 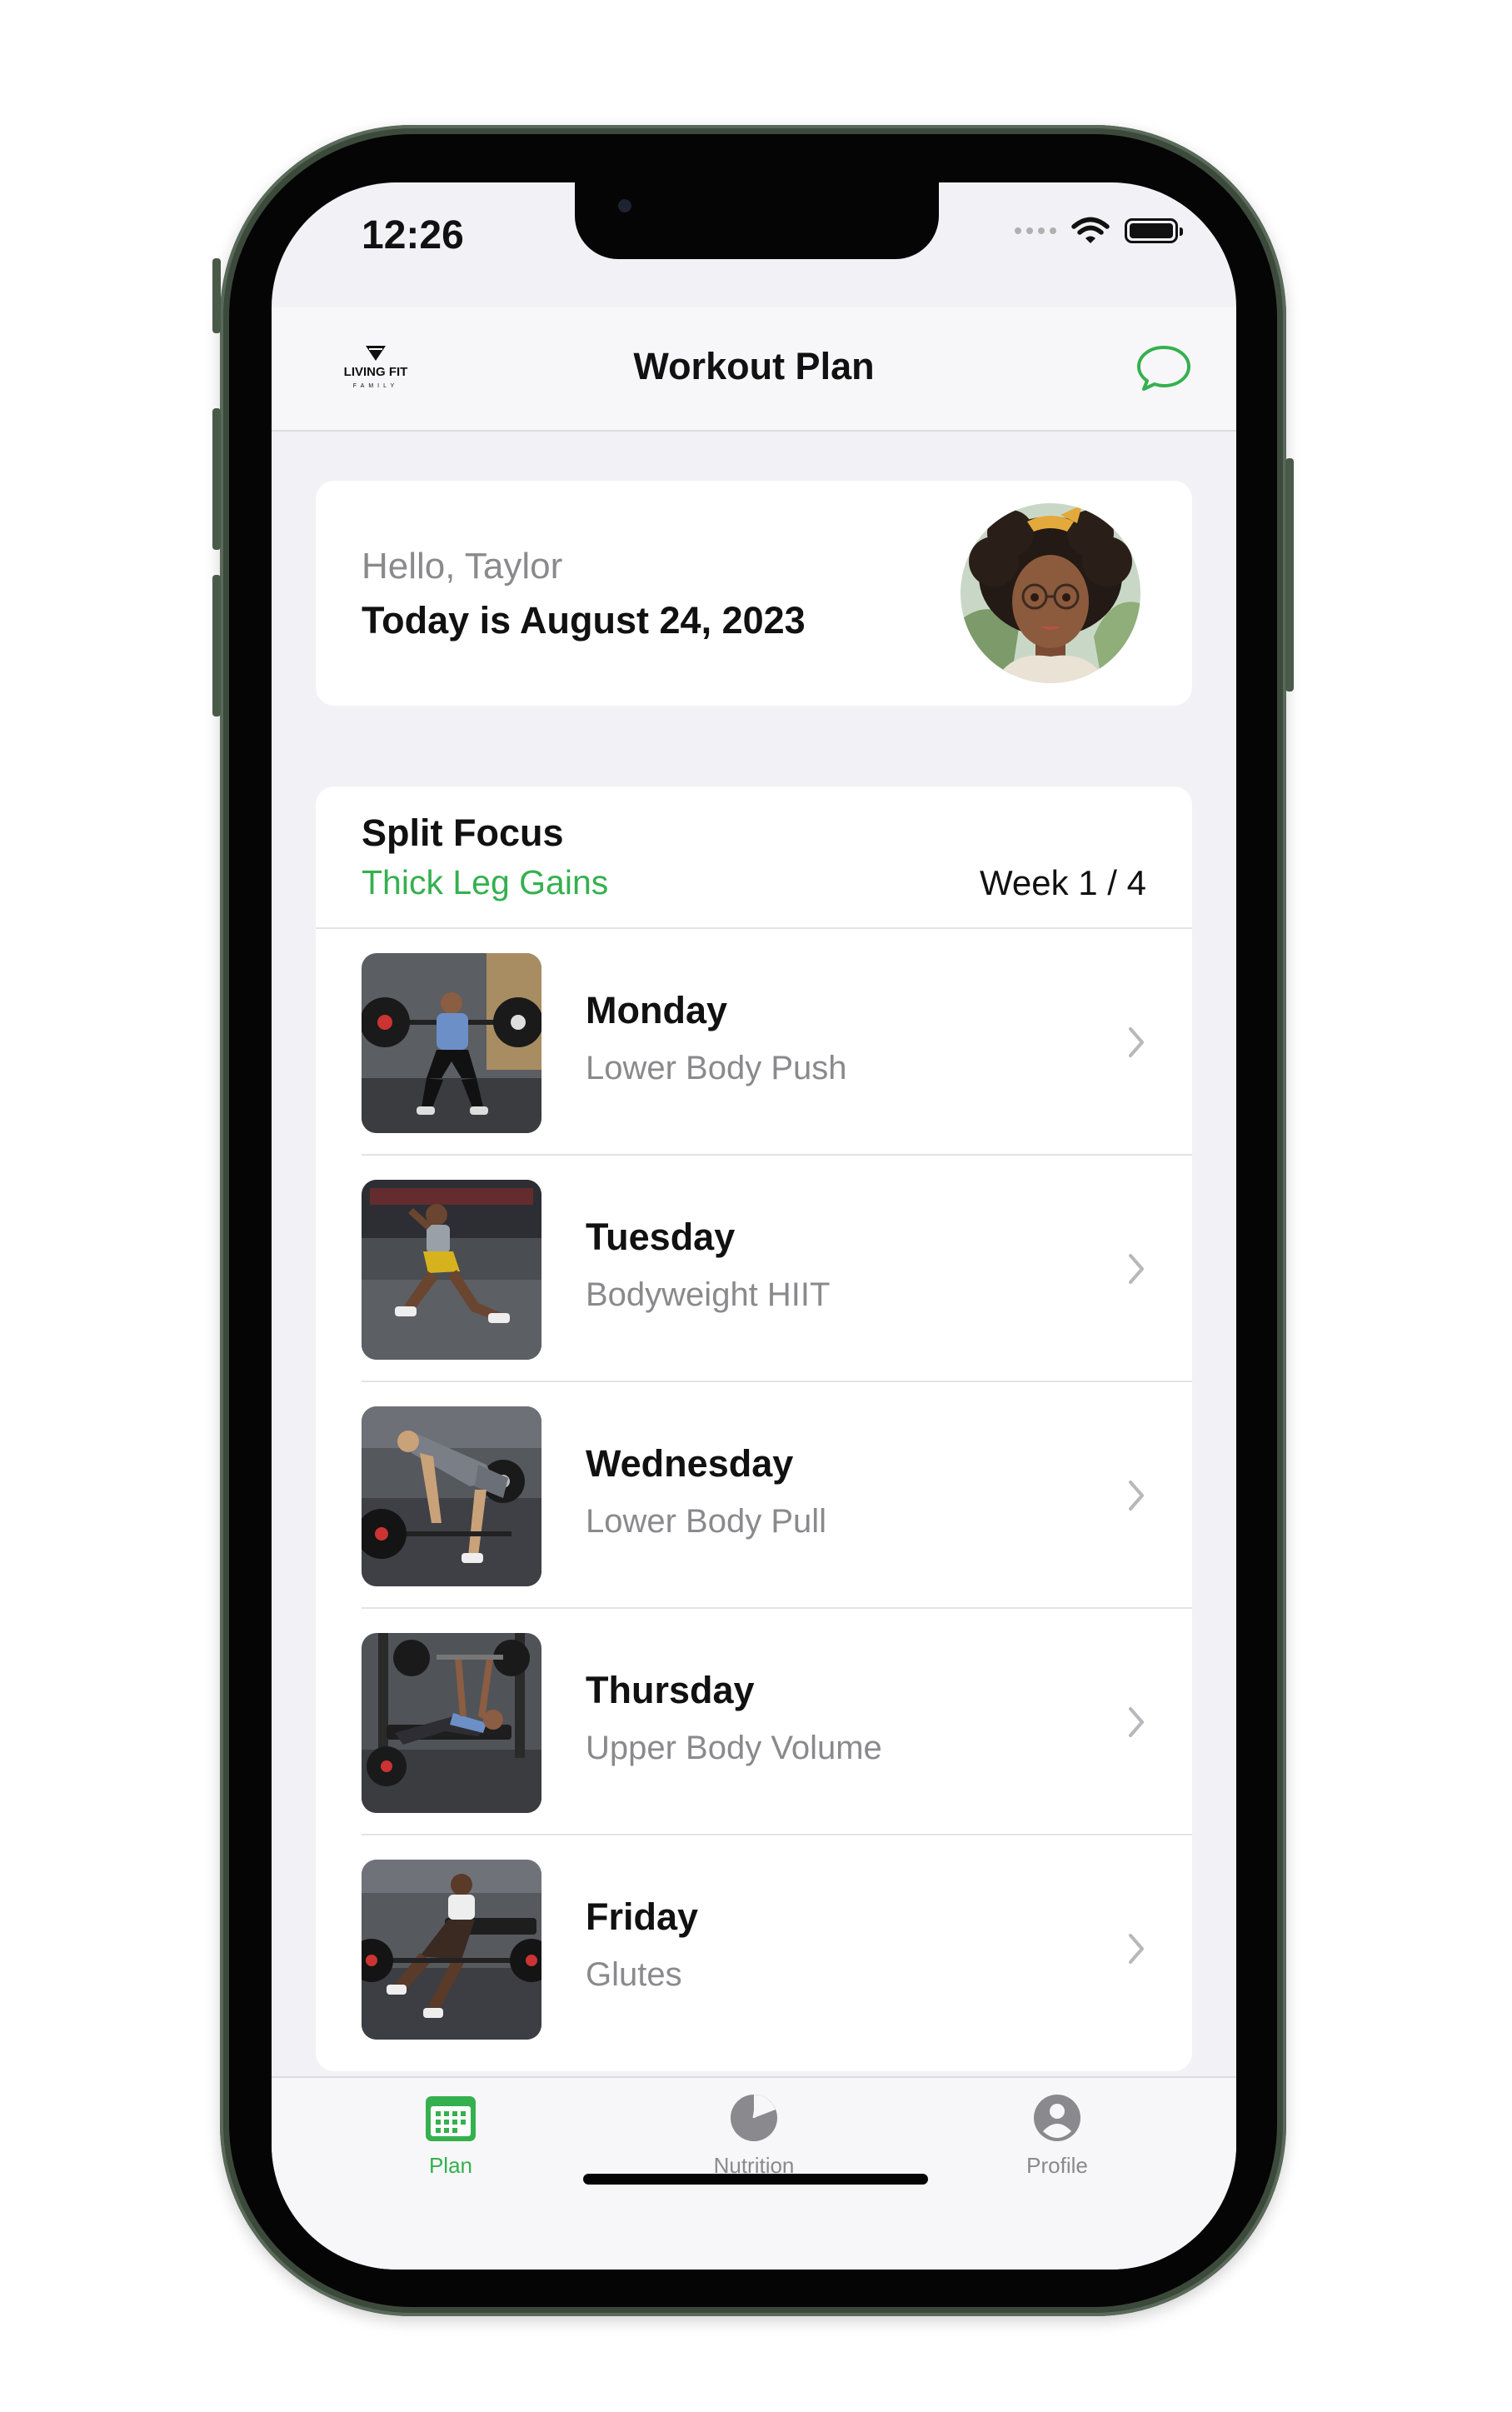 I want to click on battery-icon, so click(x=1154, y=231).